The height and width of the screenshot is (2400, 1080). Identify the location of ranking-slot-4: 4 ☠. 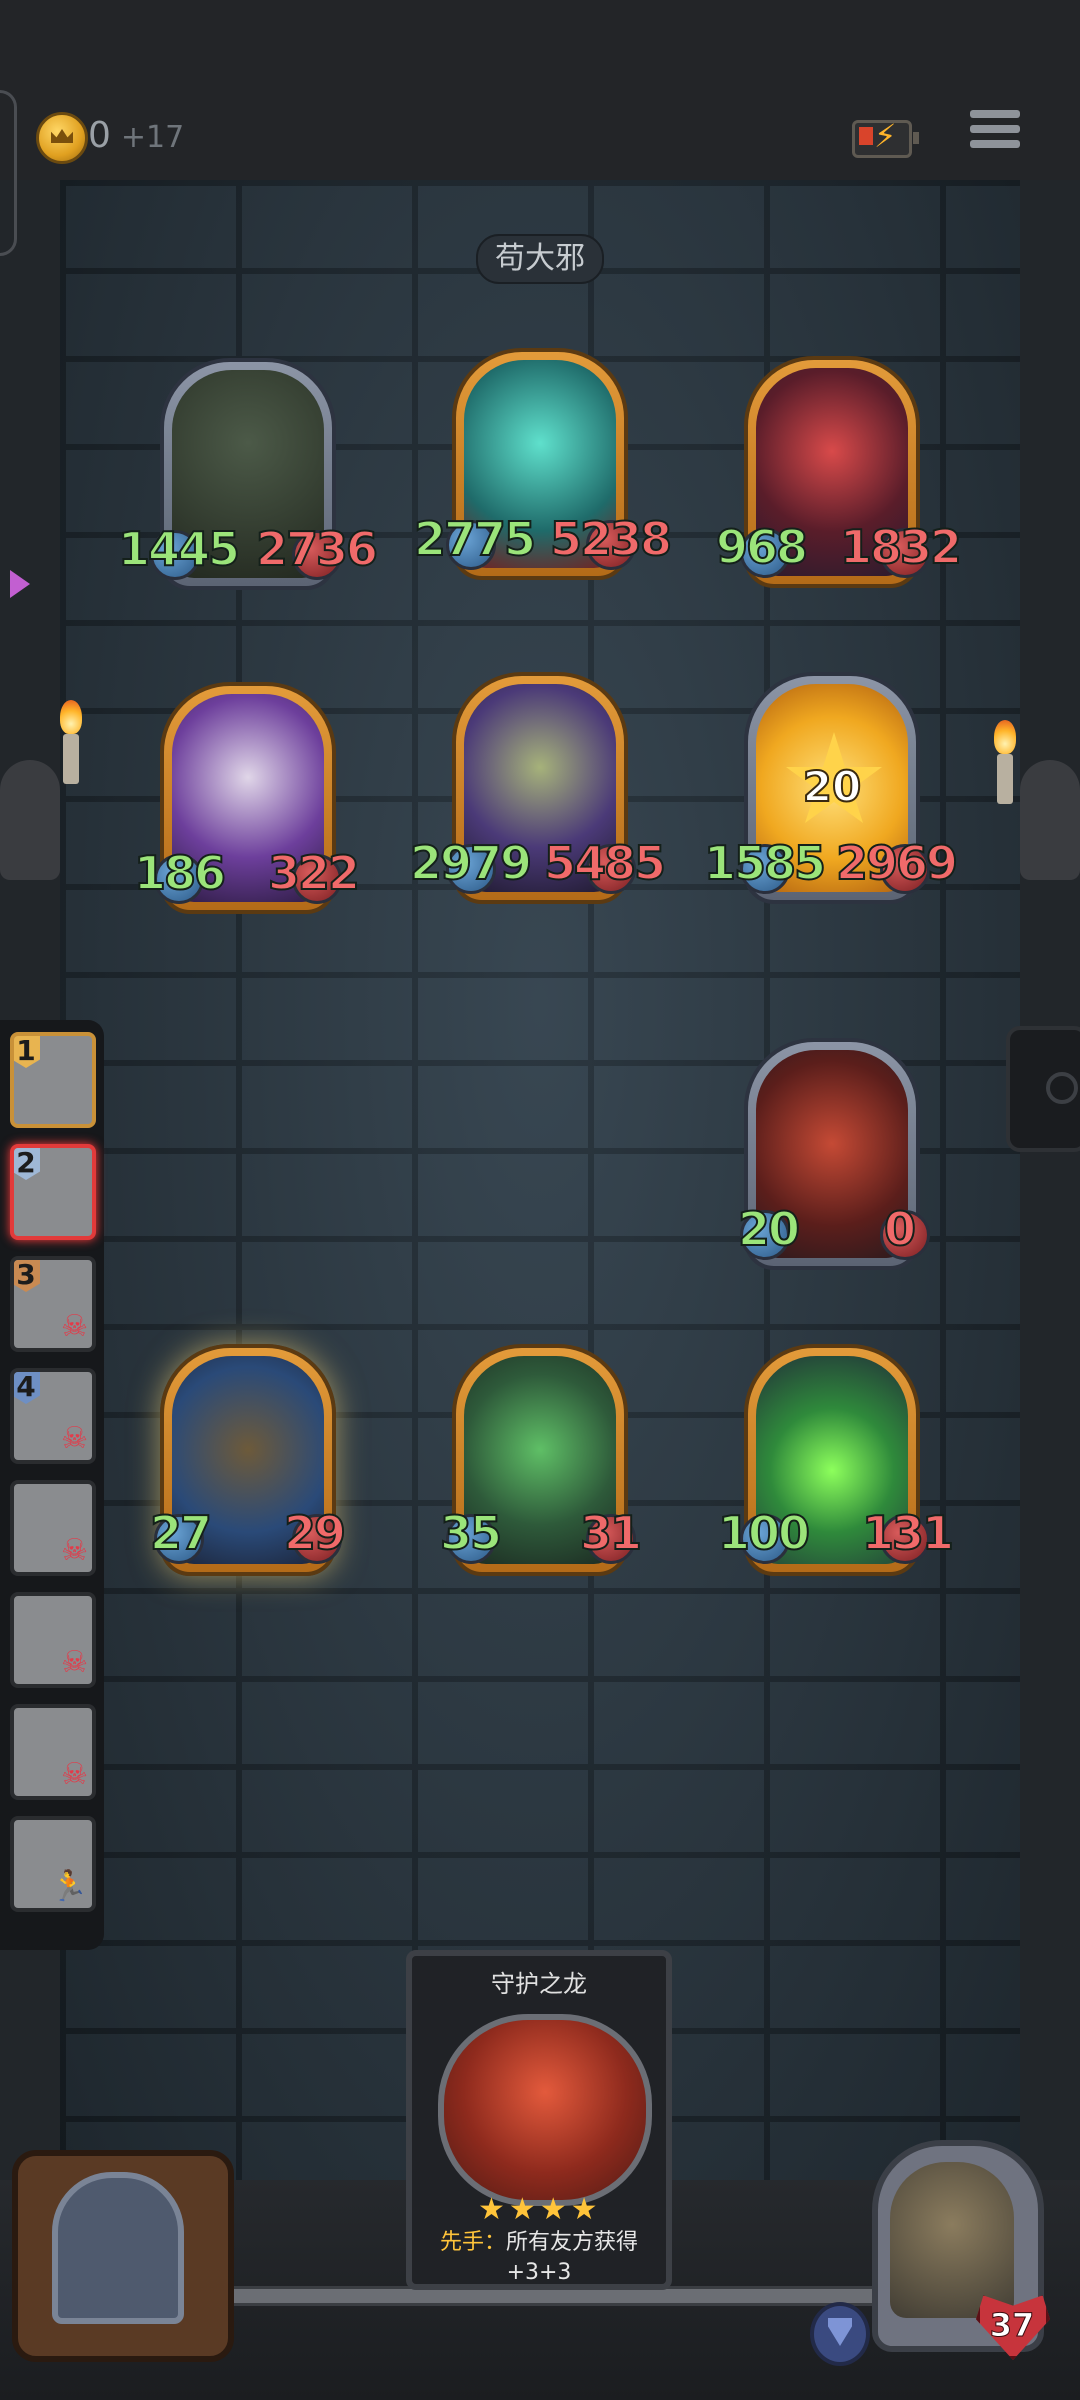
(53, 1416).